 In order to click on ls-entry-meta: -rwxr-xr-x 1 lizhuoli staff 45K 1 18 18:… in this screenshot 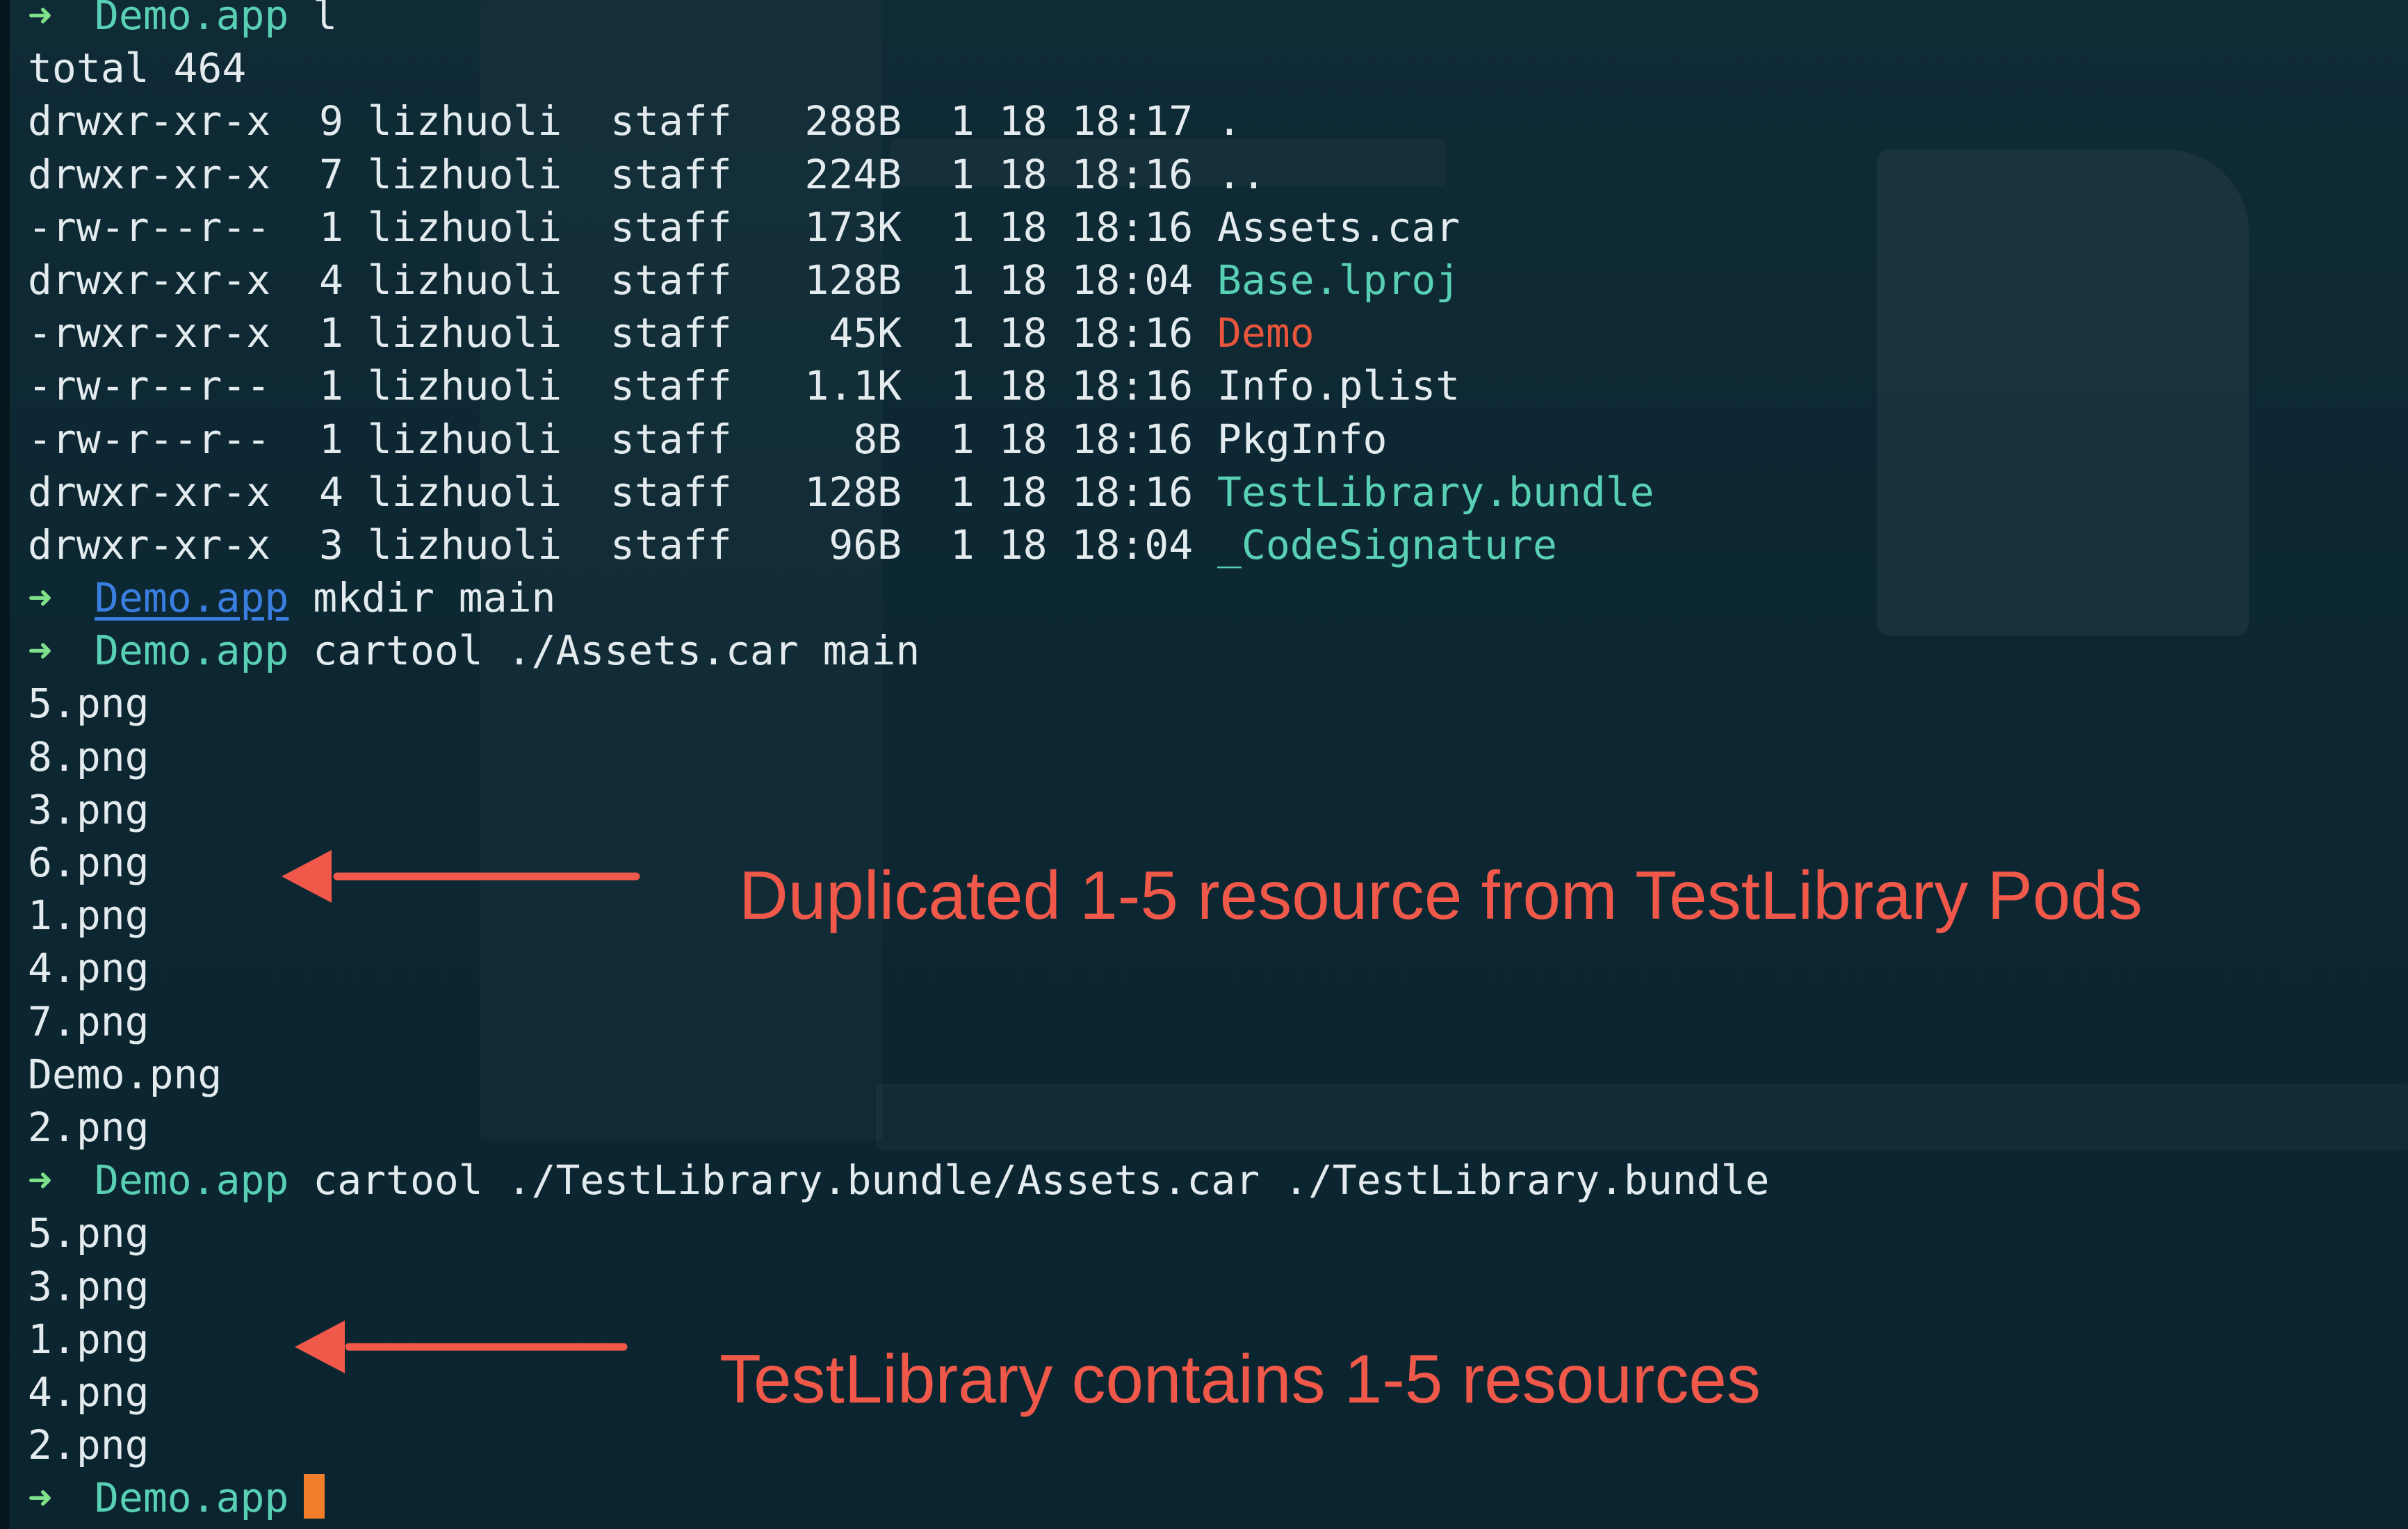, I will do `click(623, 333)`.